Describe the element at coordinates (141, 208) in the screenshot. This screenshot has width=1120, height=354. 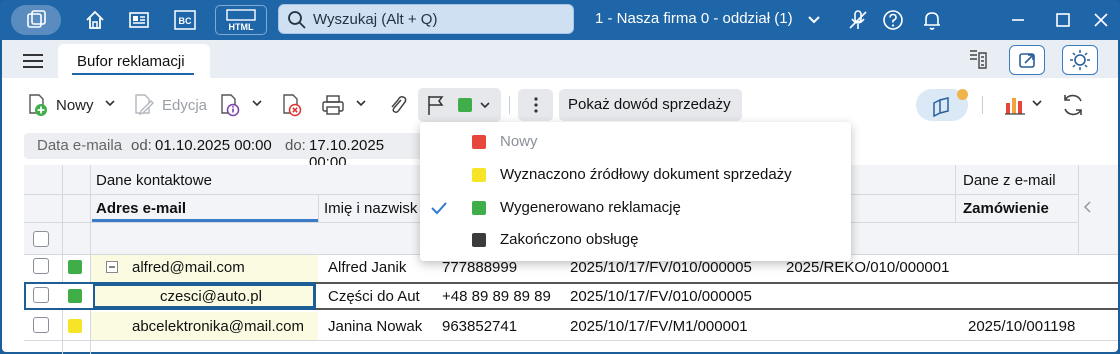
I see `column-header-email: Adres e-mail` at that location.